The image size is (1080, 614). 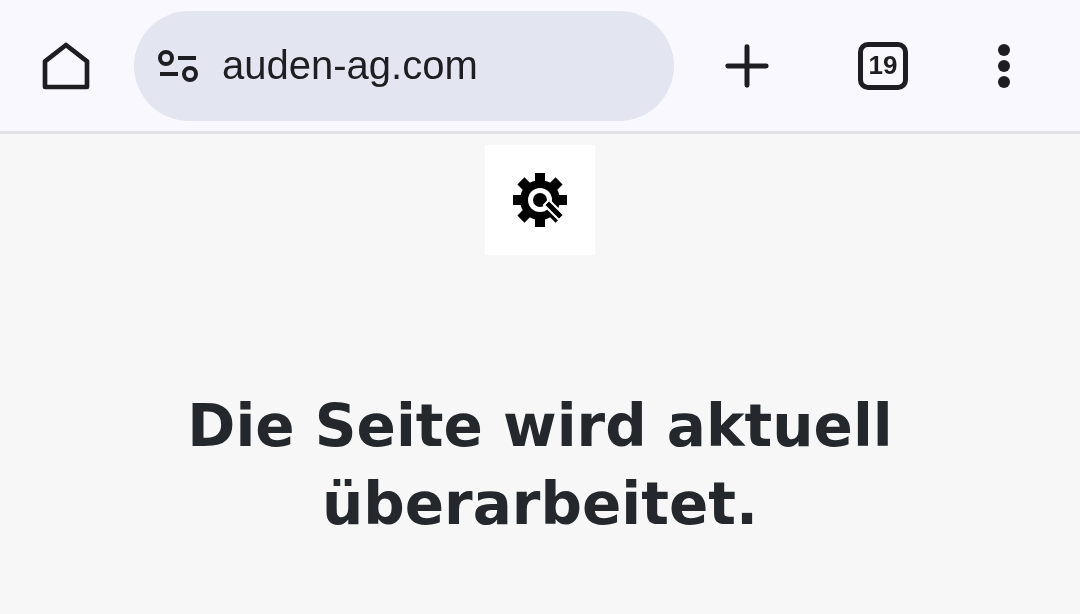 What do you see at coordinates (540, 200) in the screenshot?
I see `gear-wrench-icon` at bounding box center [540, 200].